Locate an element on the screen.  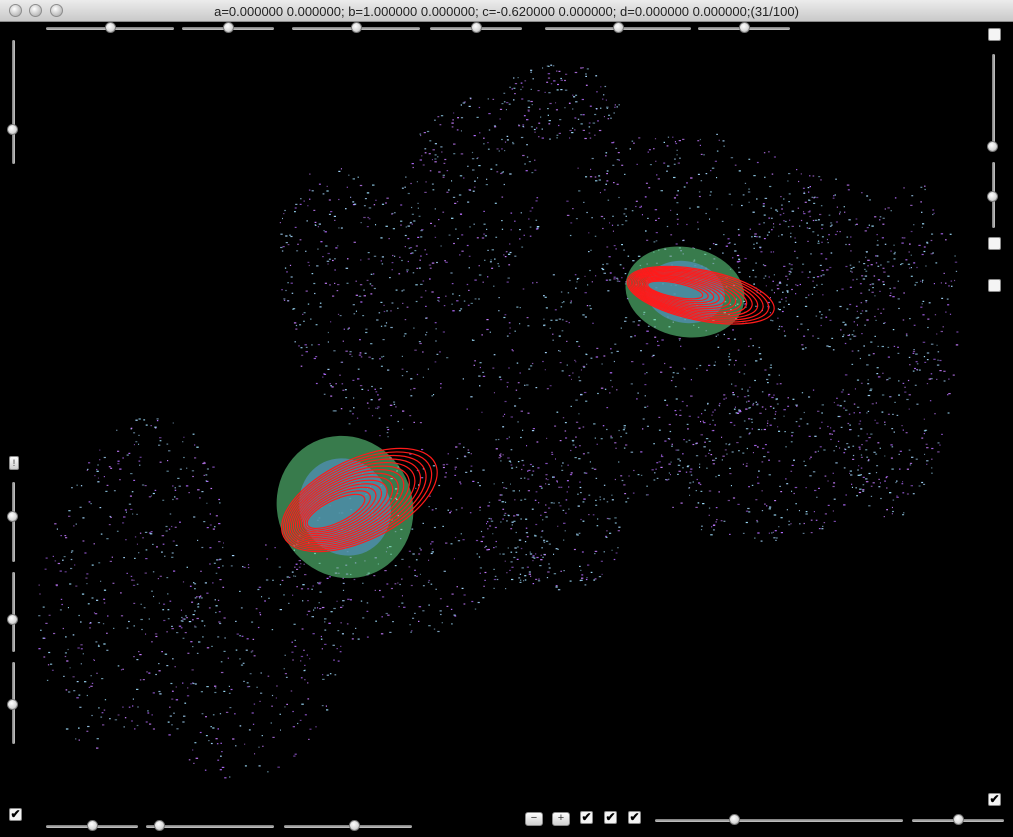
info-button: ! is located at coordinates (14, 463).